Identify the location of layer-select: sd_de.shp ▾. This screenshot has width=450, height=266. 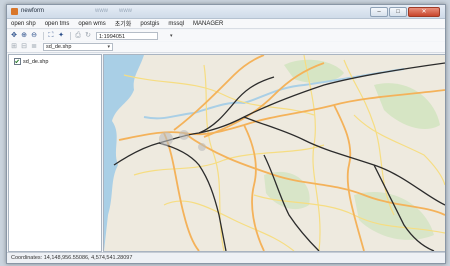
(78, 47).